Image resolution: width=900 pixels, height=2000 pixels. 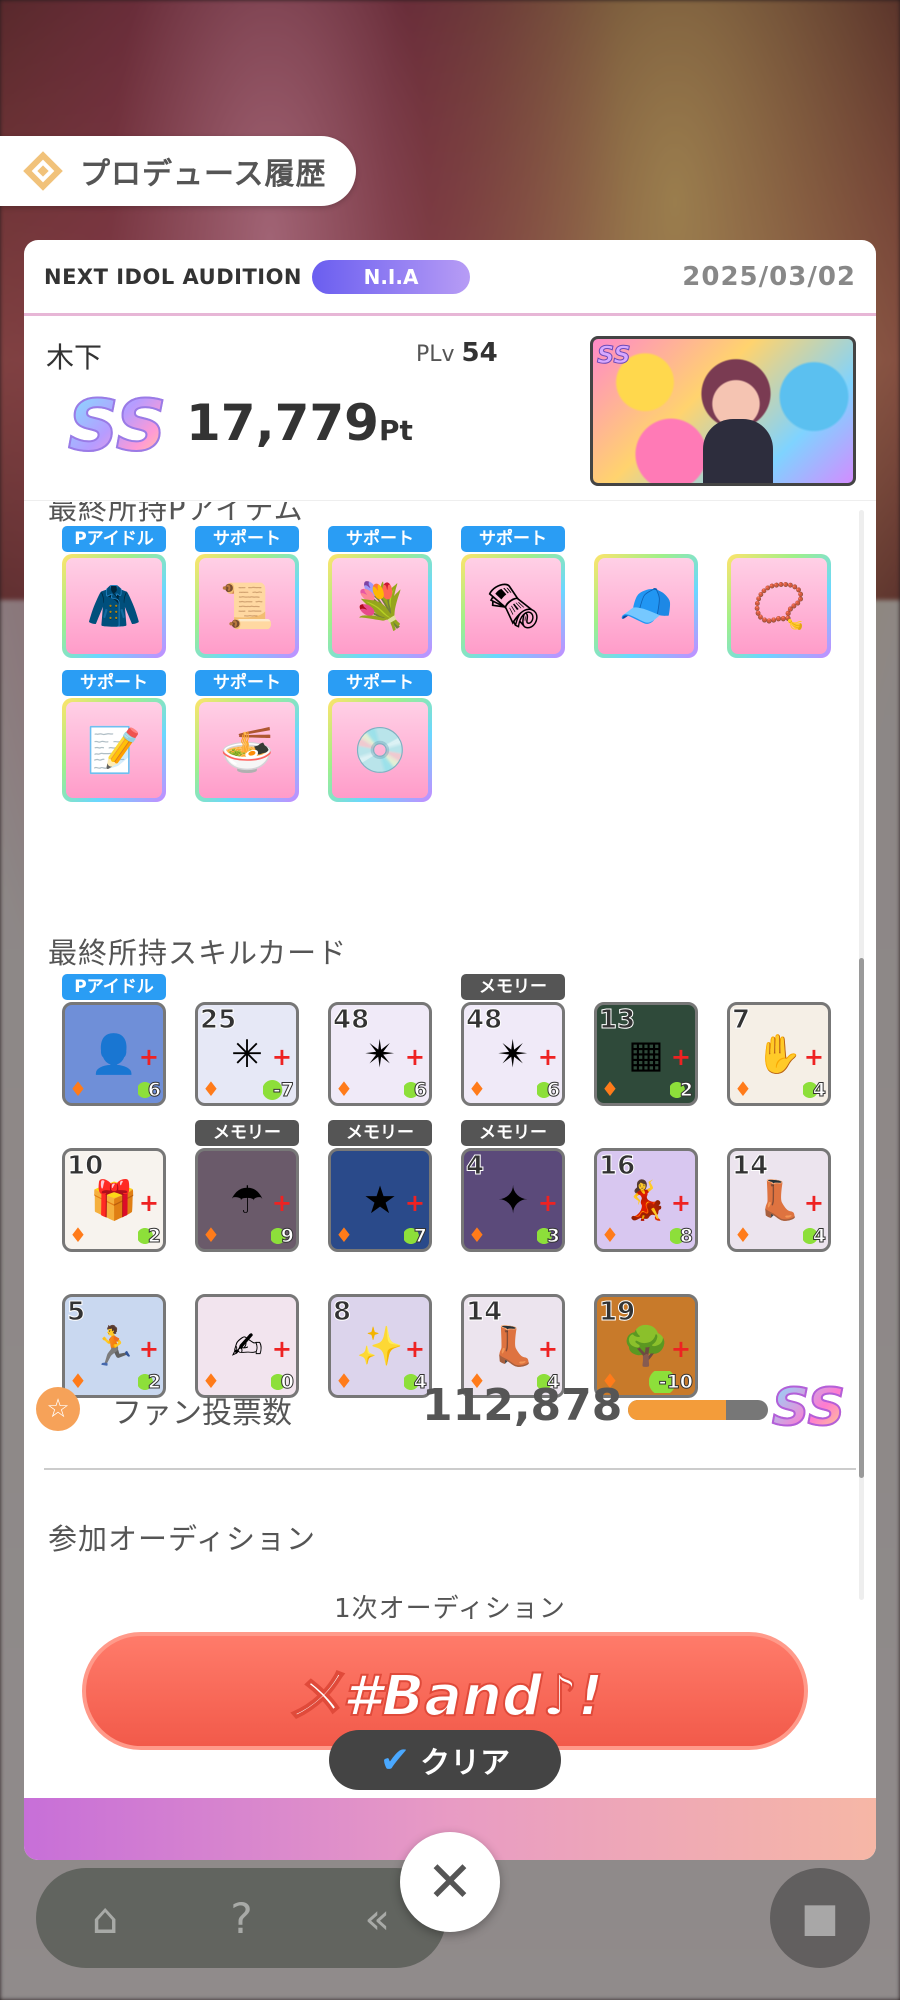 I want to click on item-frame: 📿, so click(x=779, y=606).